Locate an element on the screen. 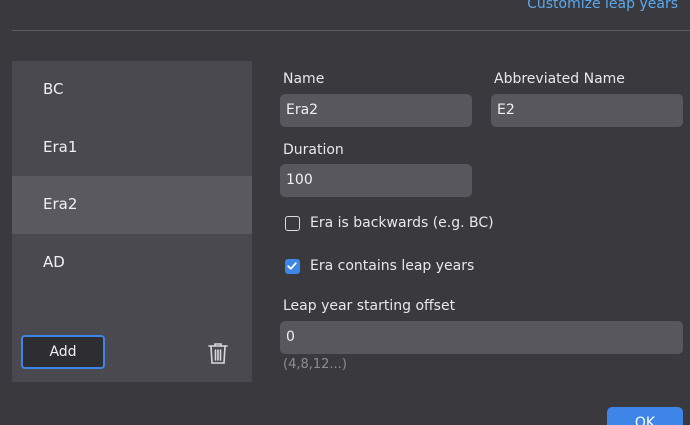 The image size is (690, 425). leap-offset-label: Leap year starting offset is located at coordinates (369, 306).